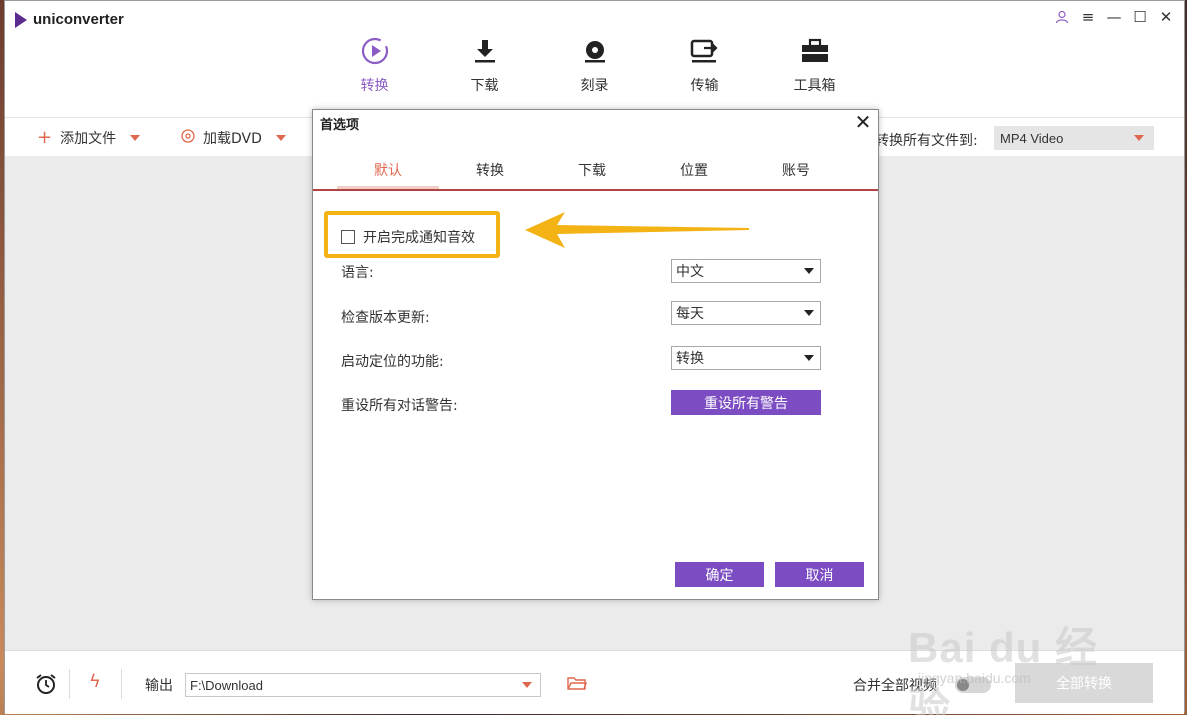 The height and width of the screenshot is (715, 1187). I want to click on notify-sound-checkbox, so click(348, 237).